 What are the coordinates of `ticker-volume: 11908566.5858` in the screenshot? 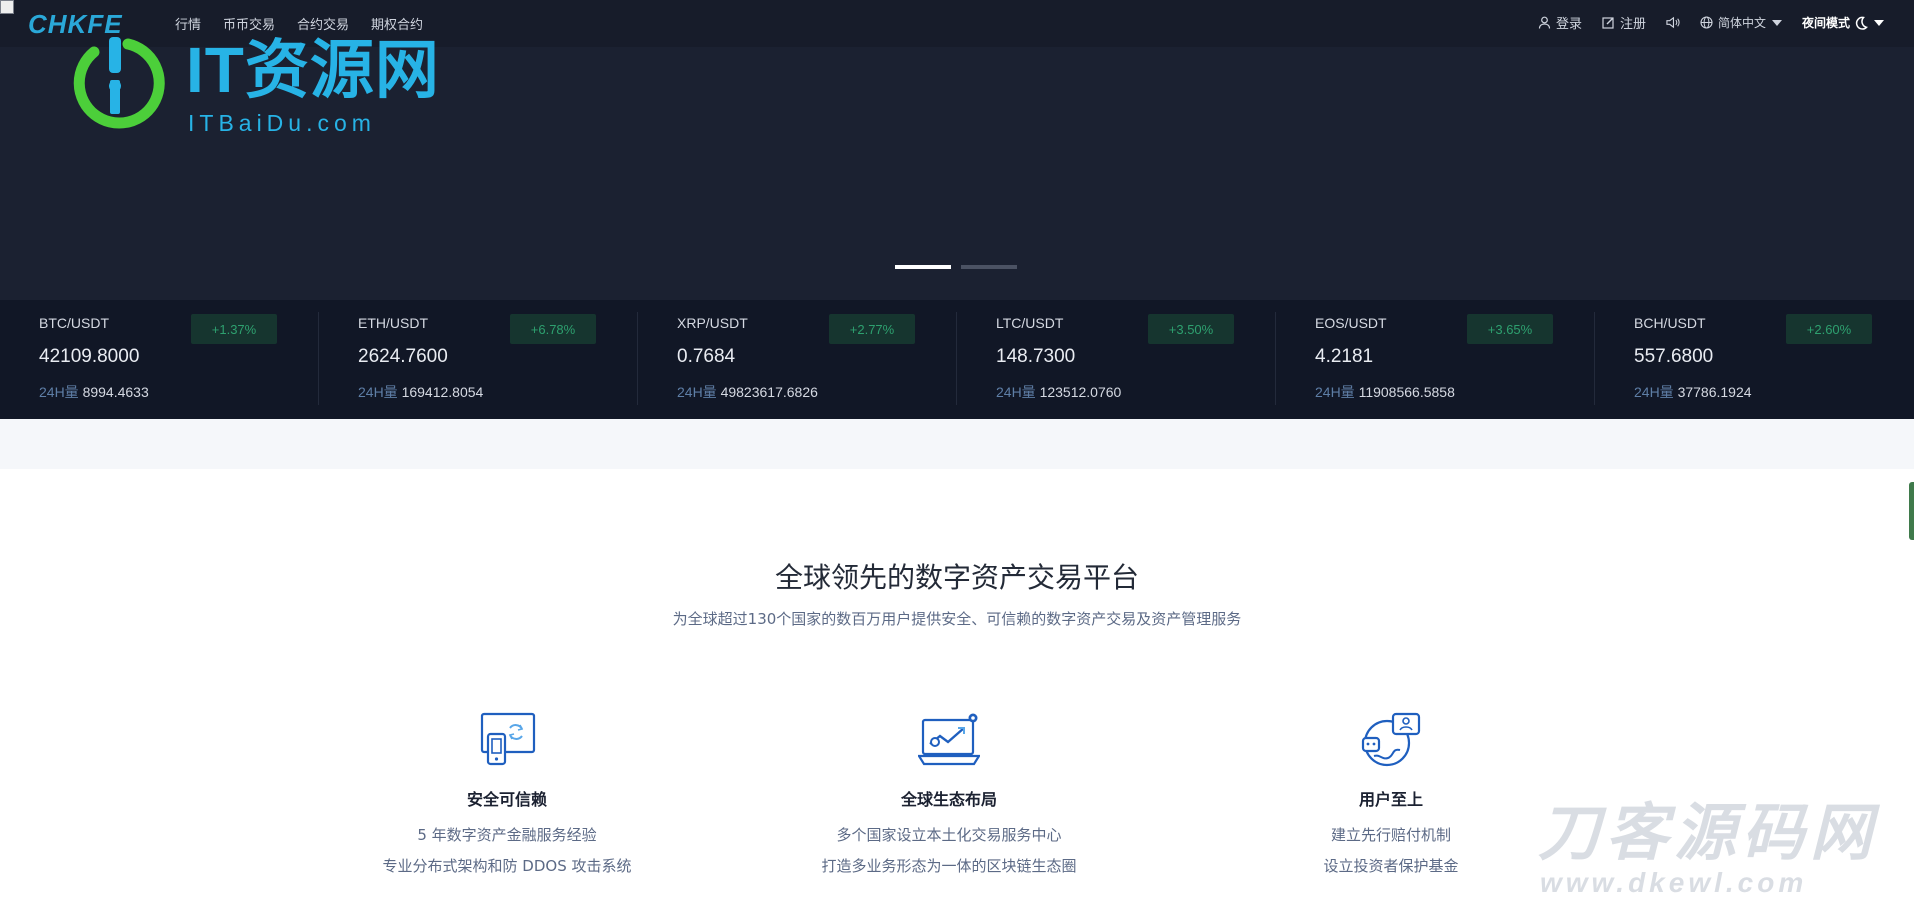 It's located at (1406, 392).